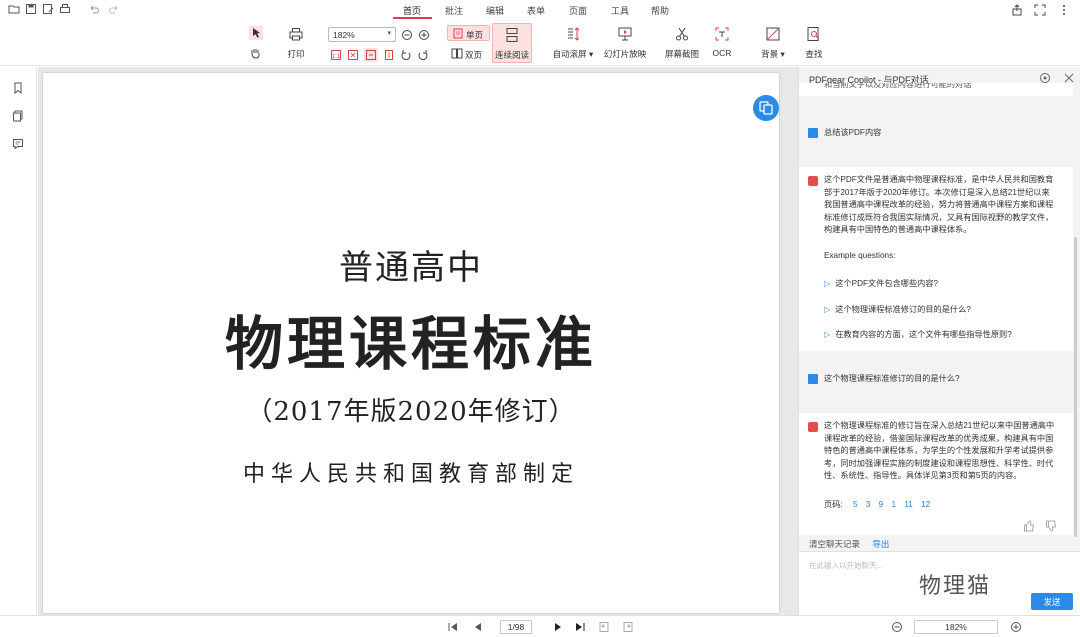  I want to click on thumbs-up-icon, so click(1029, 526).